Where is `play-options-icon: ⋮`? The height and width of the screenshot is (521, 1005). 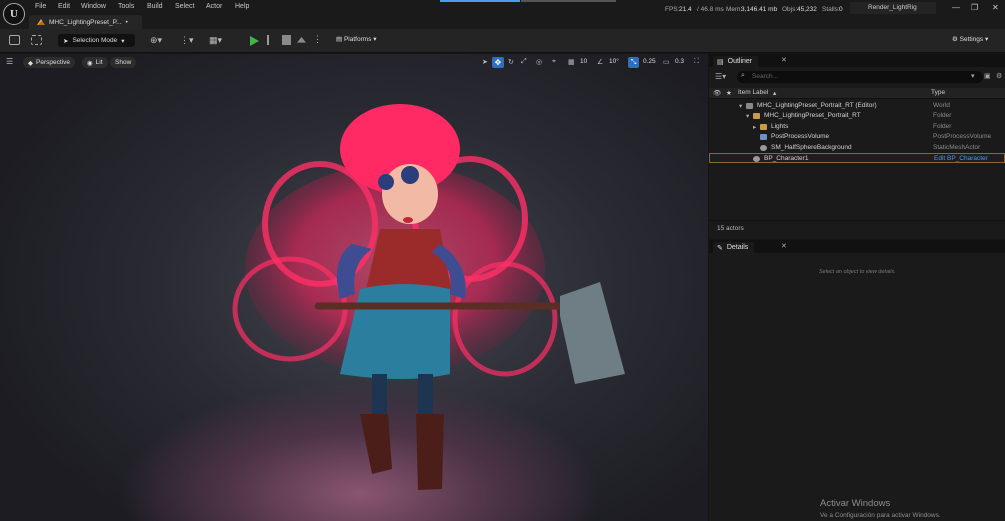 play-options-icon: ⋮ is located at coordinates (317, 39).